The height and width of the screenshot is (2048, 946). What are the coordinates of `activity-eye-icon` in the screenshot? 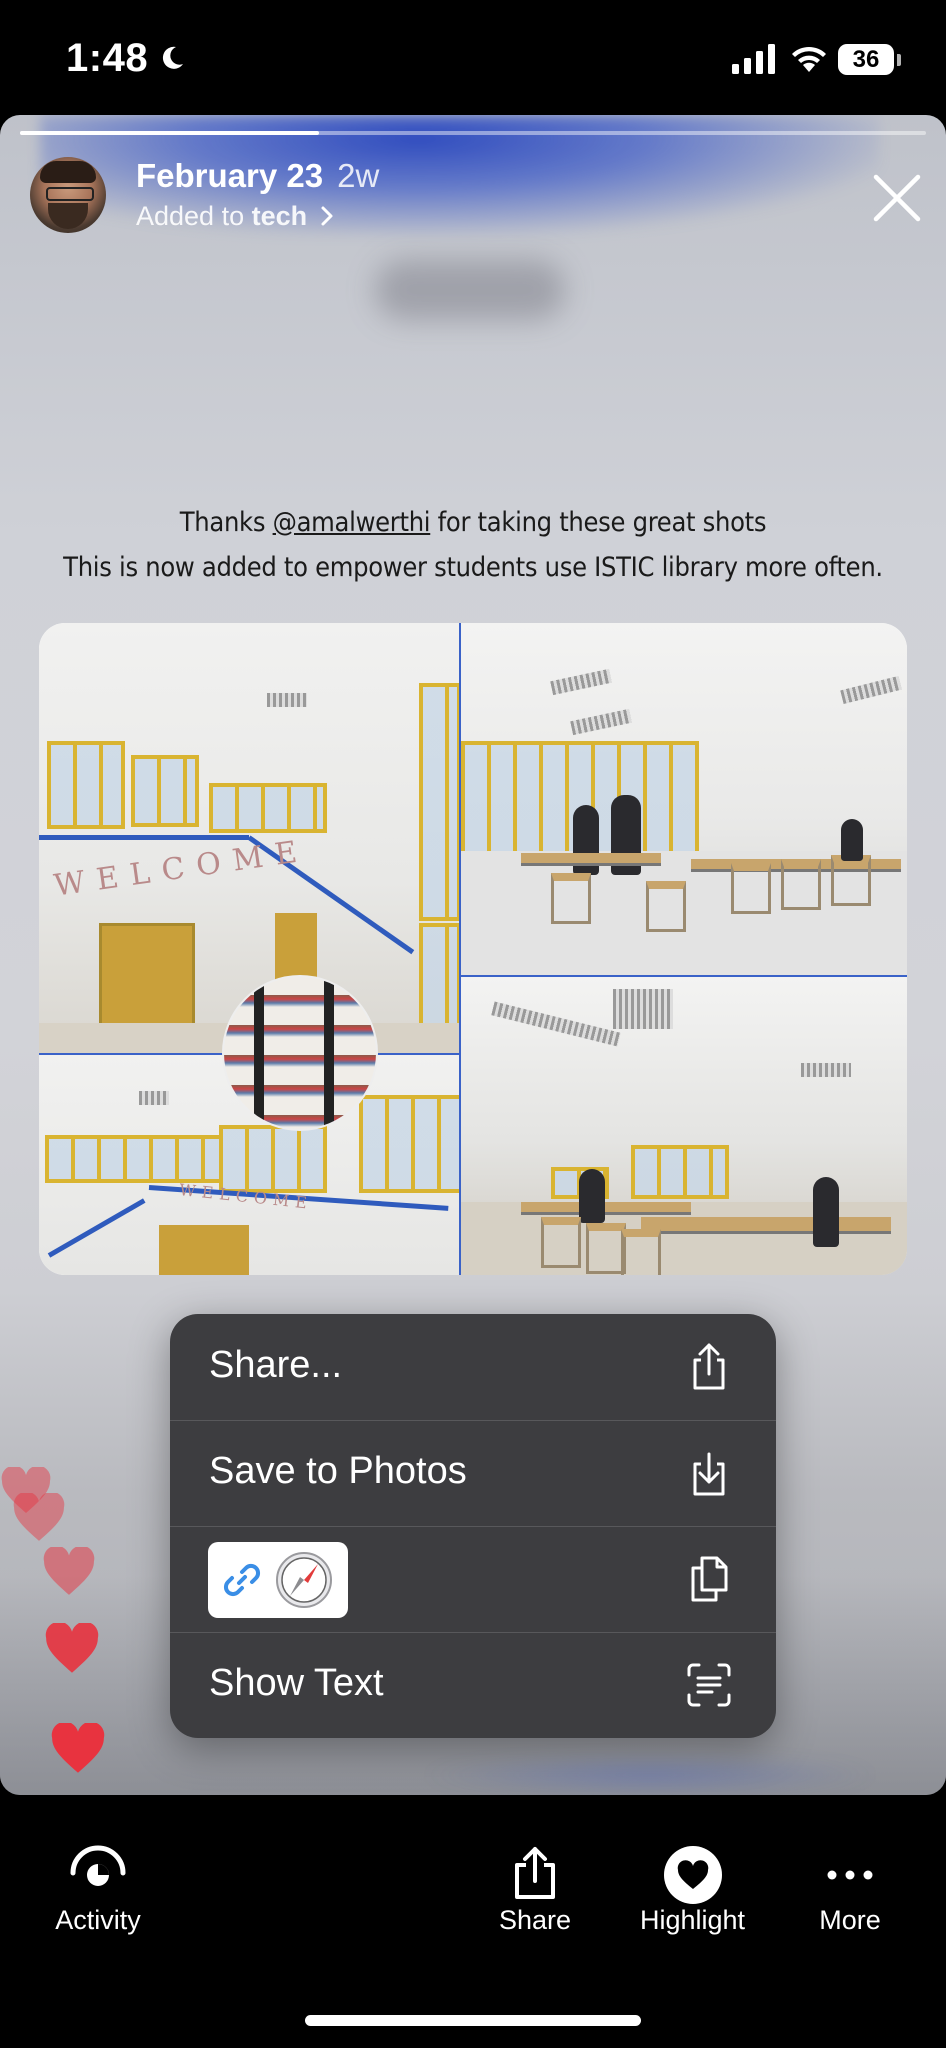 It's located at (98, 1865).